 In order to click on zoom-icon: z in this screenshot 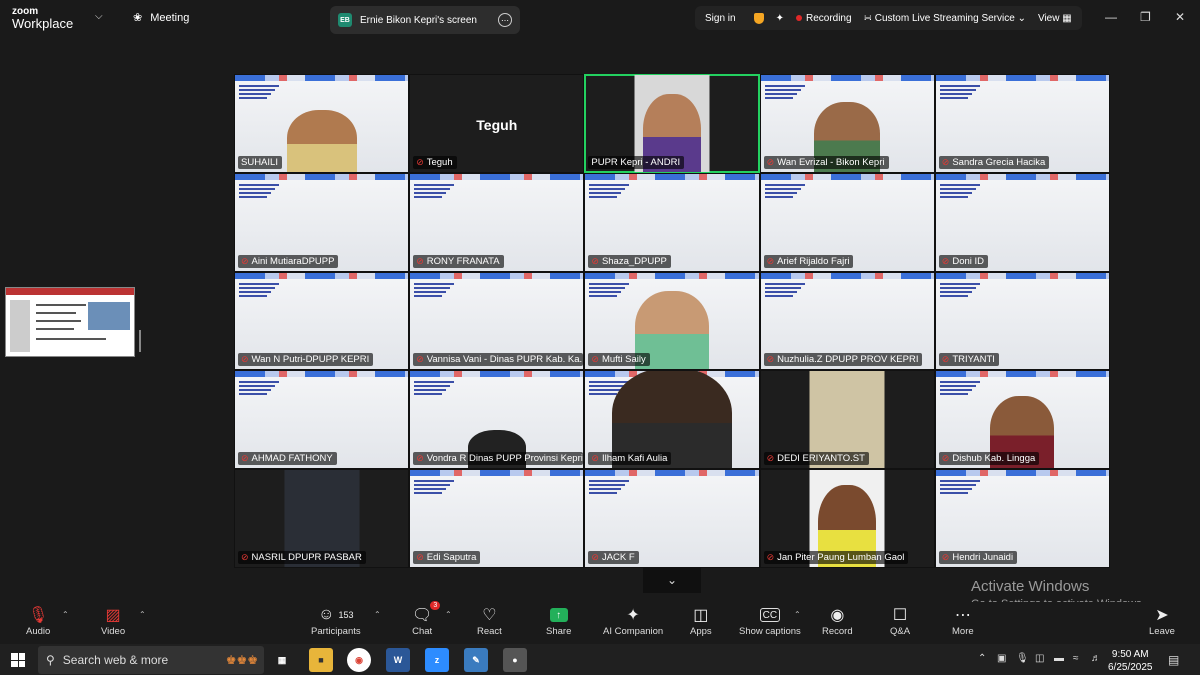, I will do `click(437, 660)`.